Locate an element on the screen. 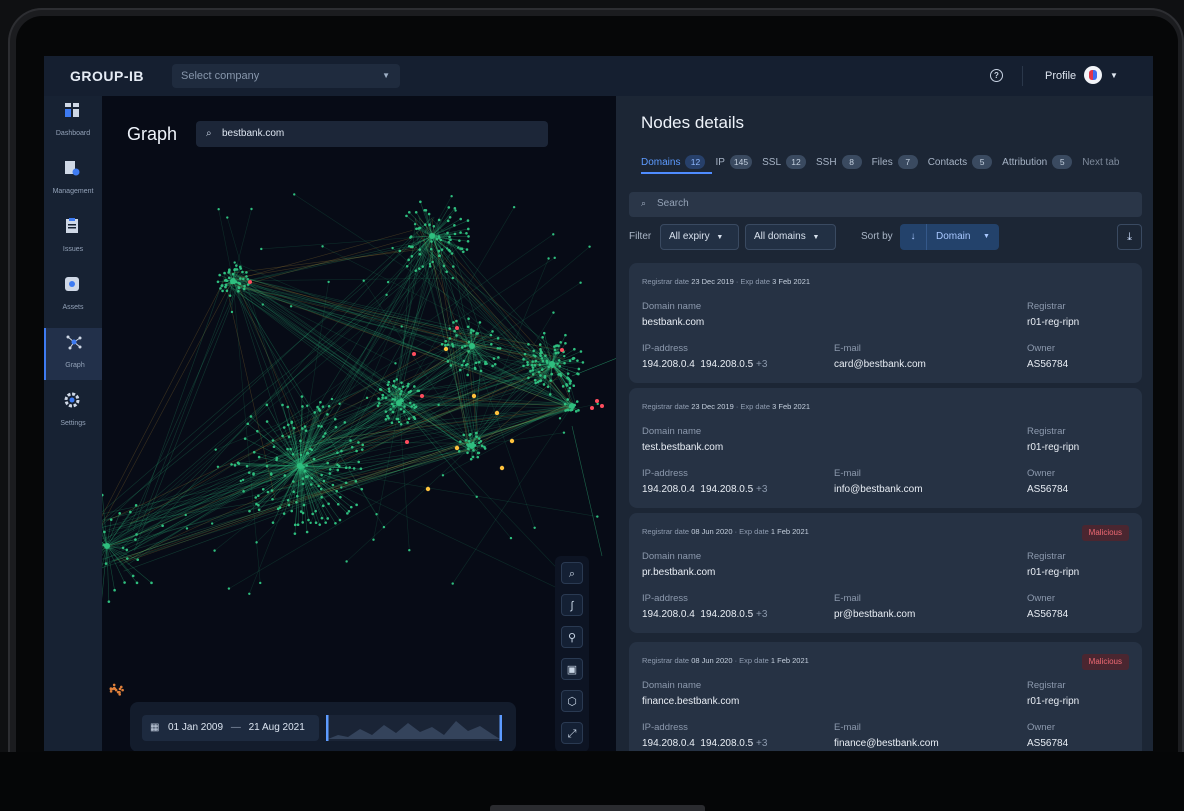 Image resolution: width=1184 pixels, height=811 pixels. sidebar-item-label: Issues is located at coordinates (73, 249).